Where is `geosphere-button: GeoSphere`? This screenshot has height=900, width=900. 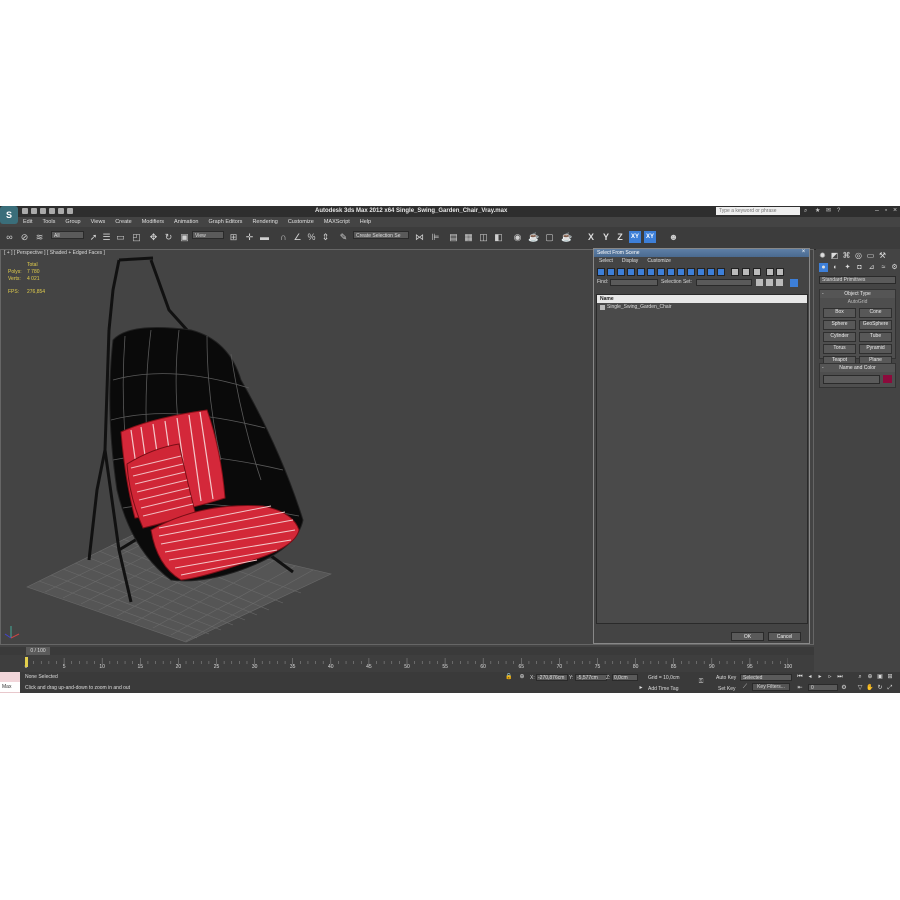 geosphere-button: GeoSphere is located at coordinates (875, 325).